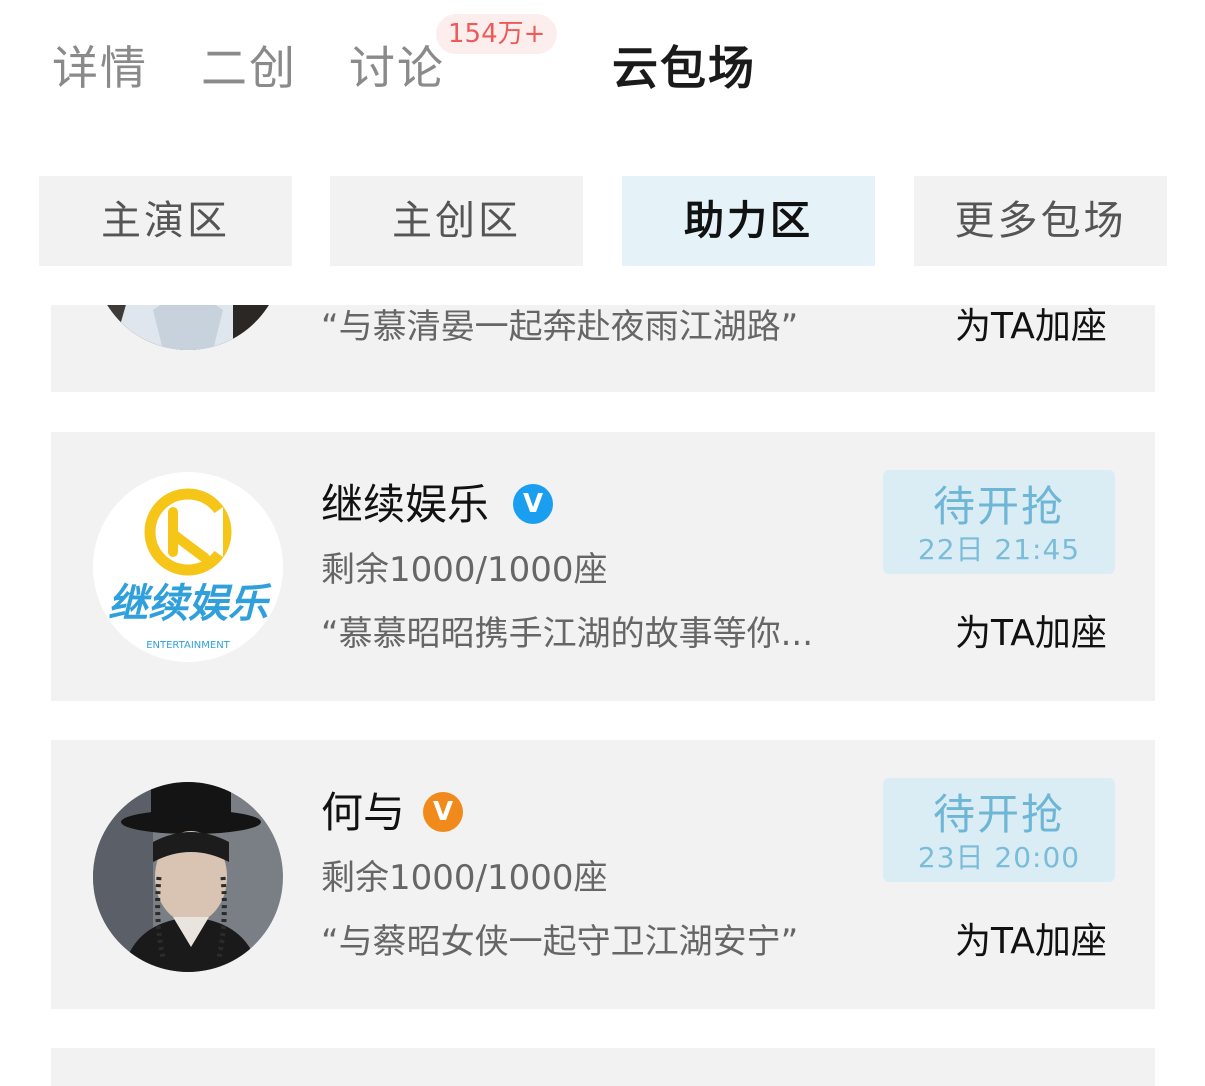  I want to click on tab-details: 详情, so click(100, 68).